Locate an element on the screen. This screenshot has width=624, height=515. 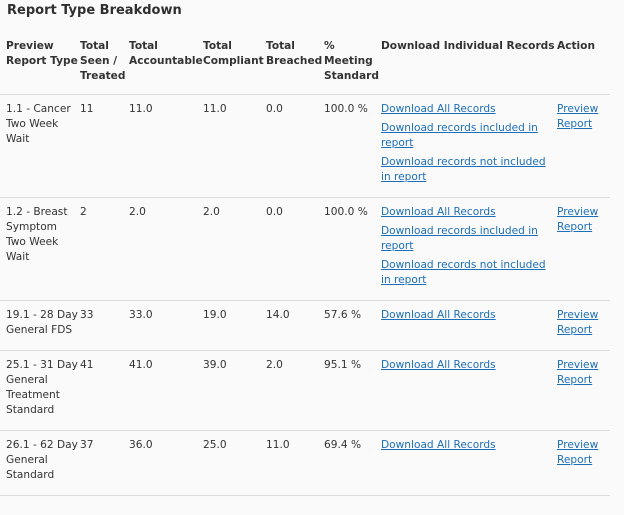
accountable-cell: 2.0 is located at coordinates (166, 249).